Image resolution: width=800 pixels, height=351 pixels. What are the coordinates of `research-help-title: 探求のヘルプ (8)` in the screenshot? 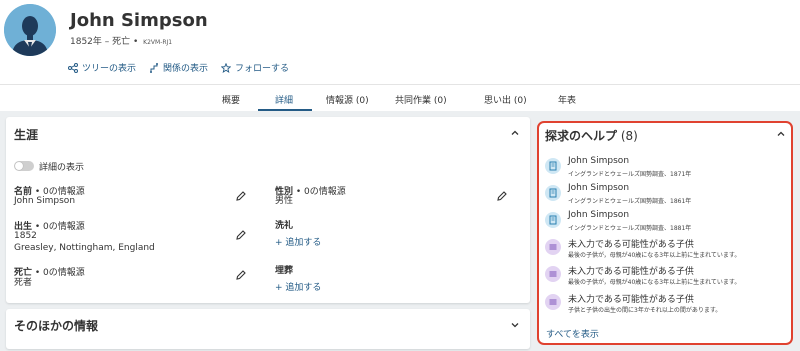 It's located at (591, 135).